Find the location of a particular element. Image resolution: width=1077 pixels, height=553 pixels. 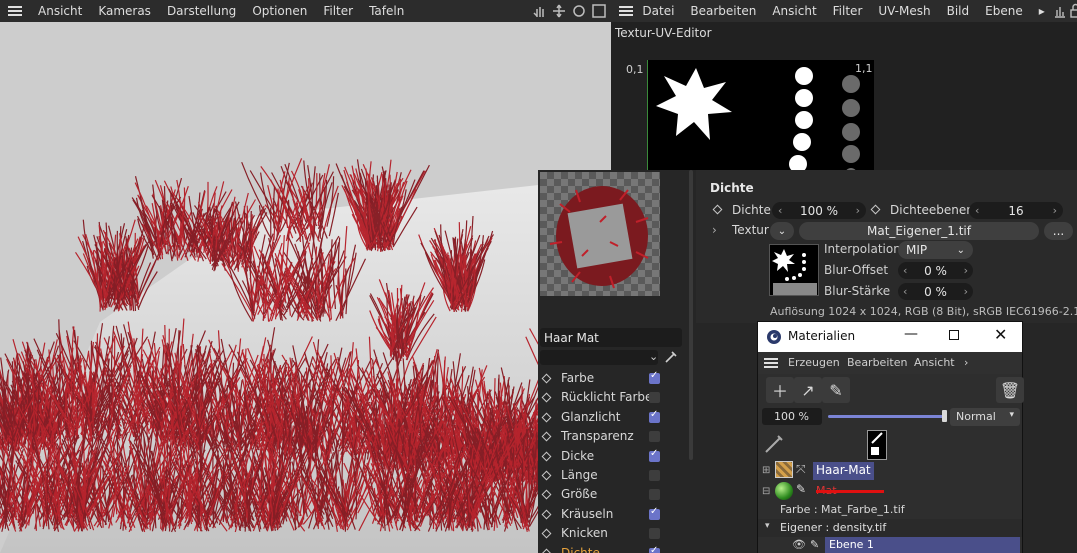

material-type-field is located at coordinates (599, 357).